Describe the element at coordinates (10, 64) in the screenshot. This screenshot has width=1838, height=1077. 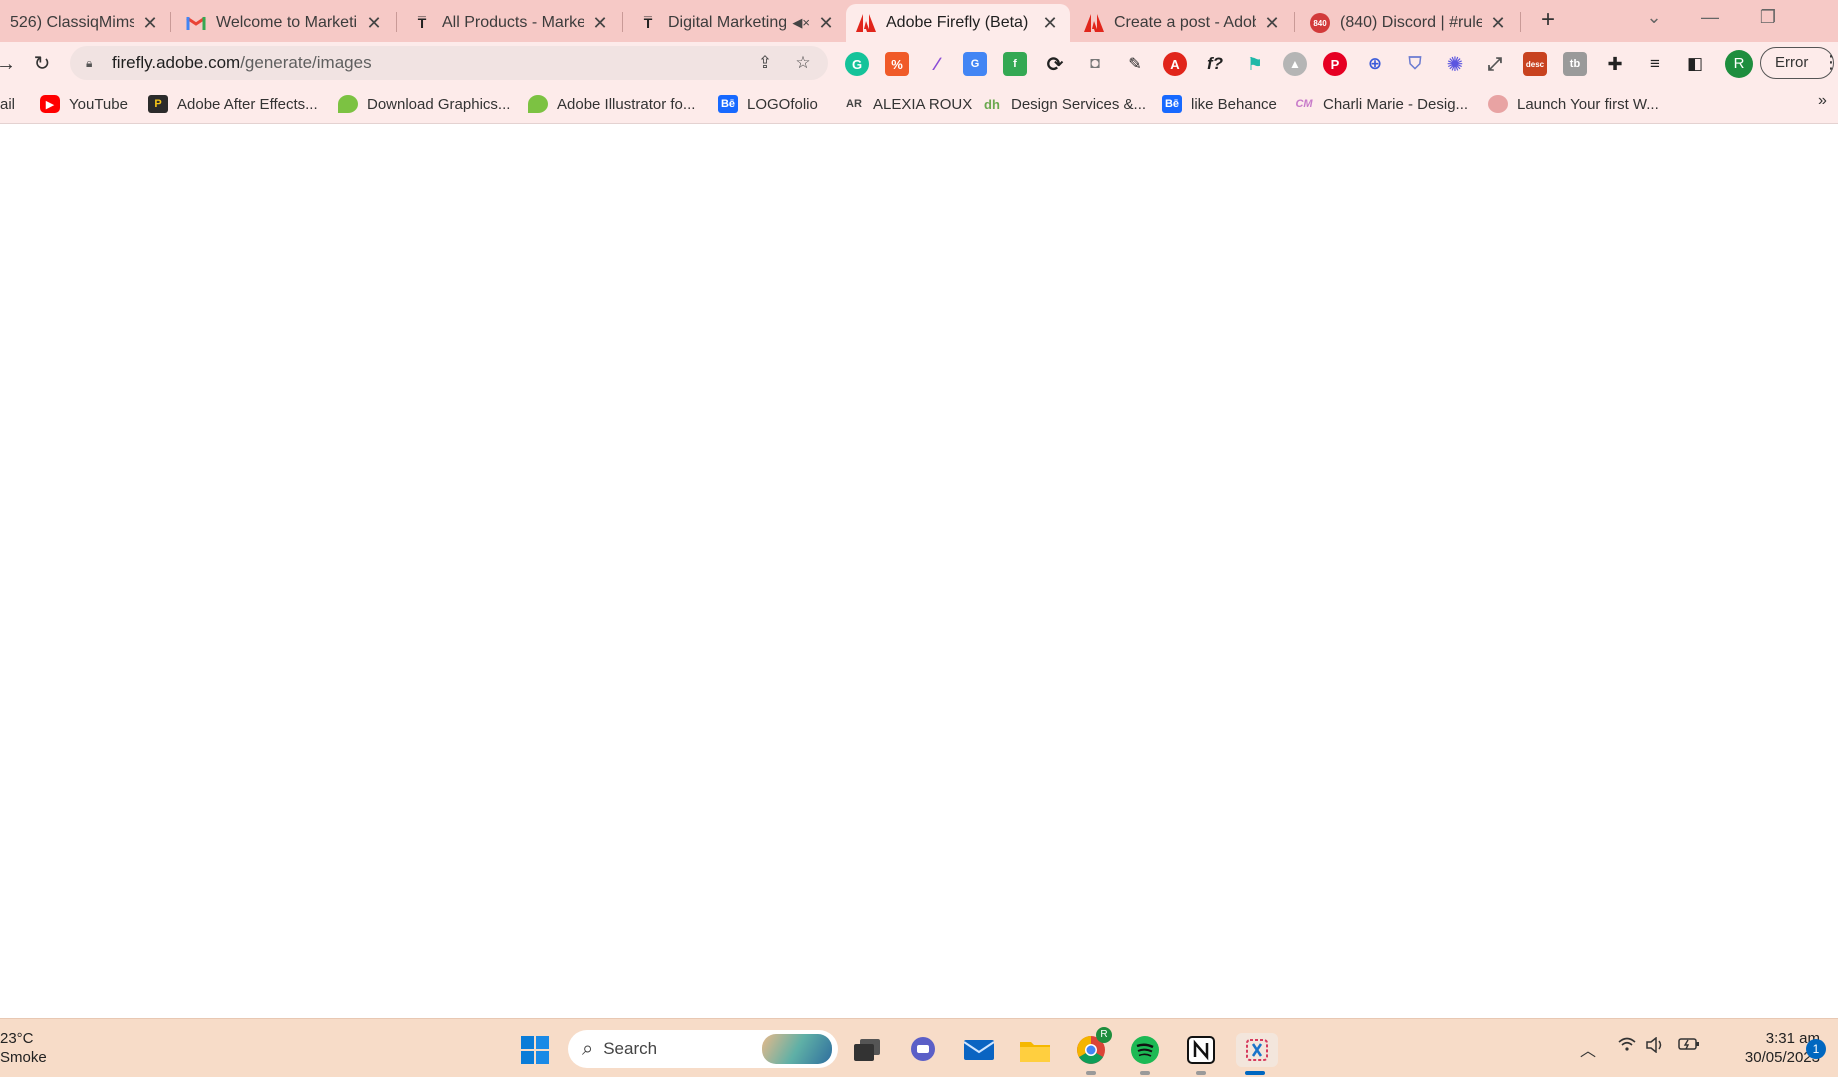
I see `forward-icon: →` at that location.